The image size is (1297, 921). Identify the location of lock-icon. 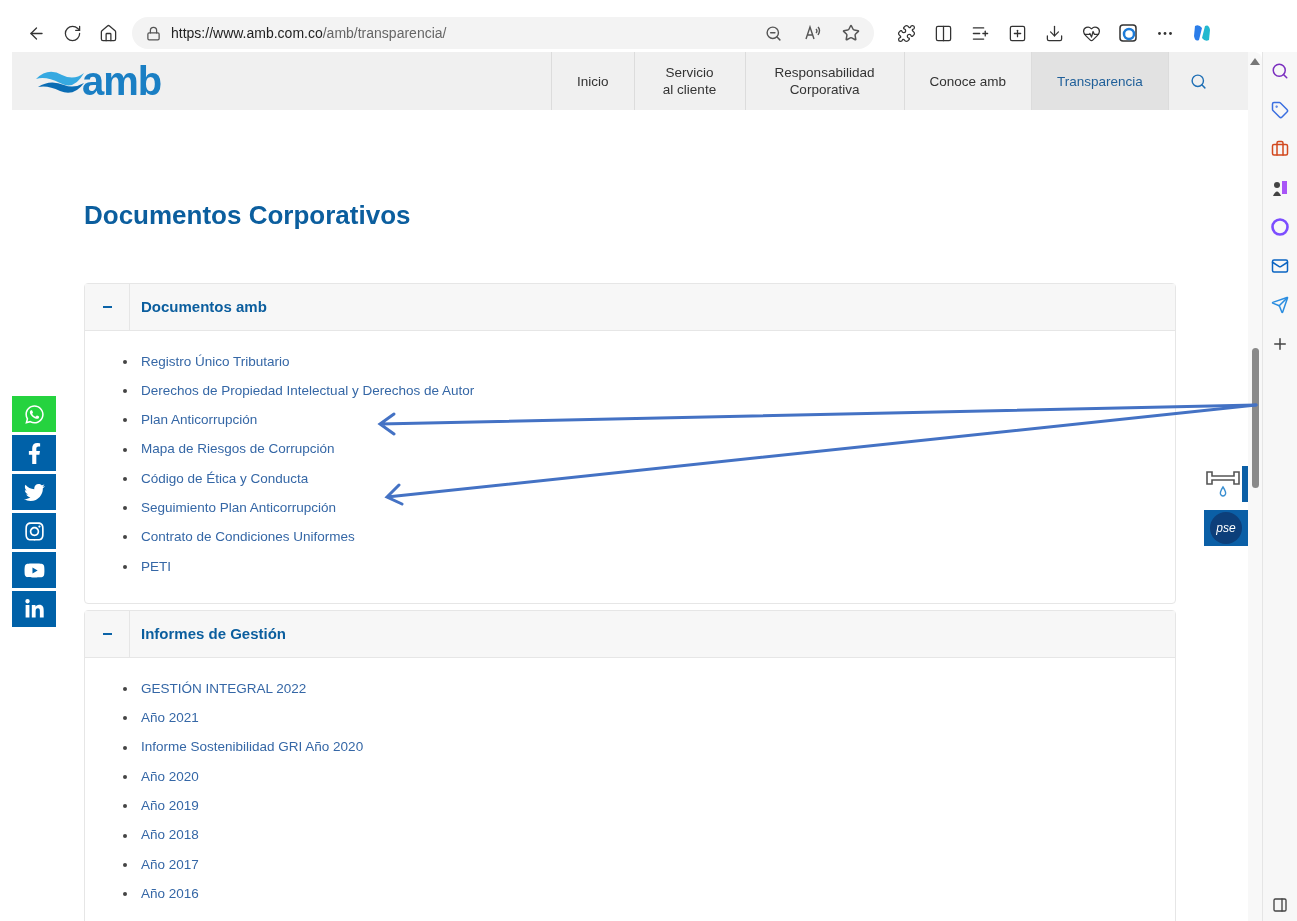
(153, 33).